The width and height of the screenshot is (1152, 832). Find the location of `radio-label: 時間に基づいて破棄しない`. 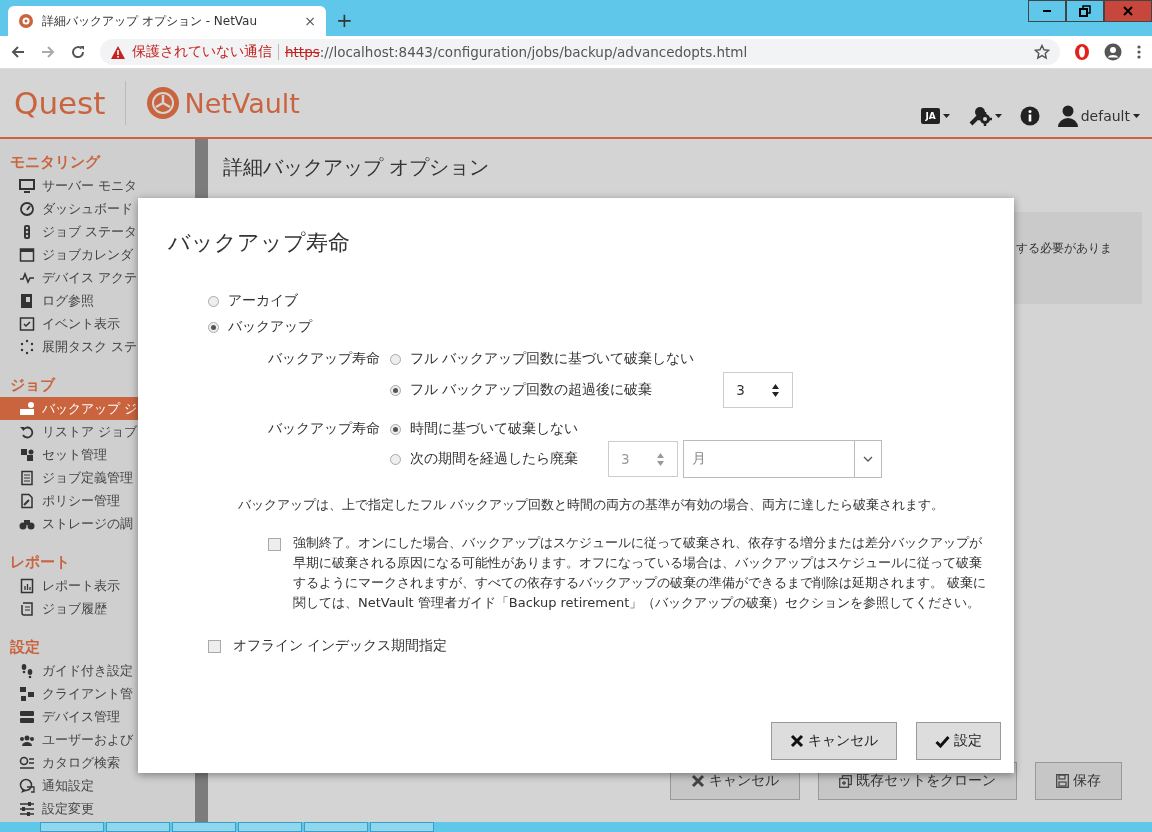

radio-label: 時間に基づいて破棄しない is located at coordinates (494, 429).